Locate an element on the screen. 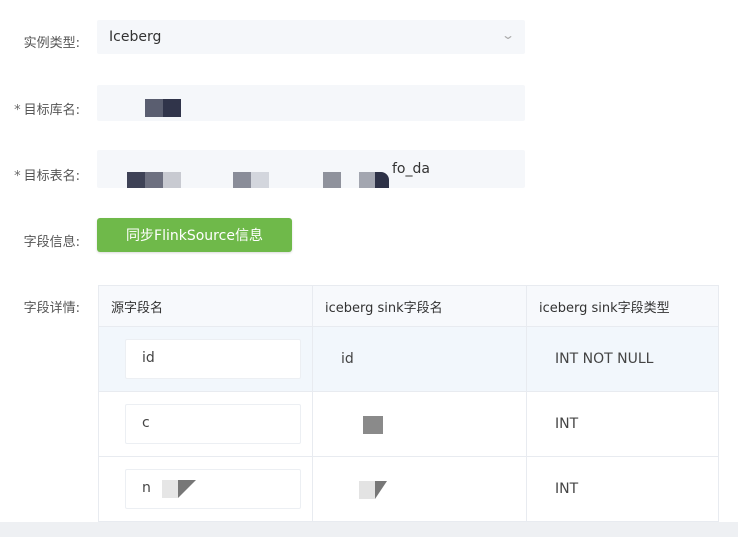 The image size is (738, 537). source-field-input: n is located at coordinates (213, 489).